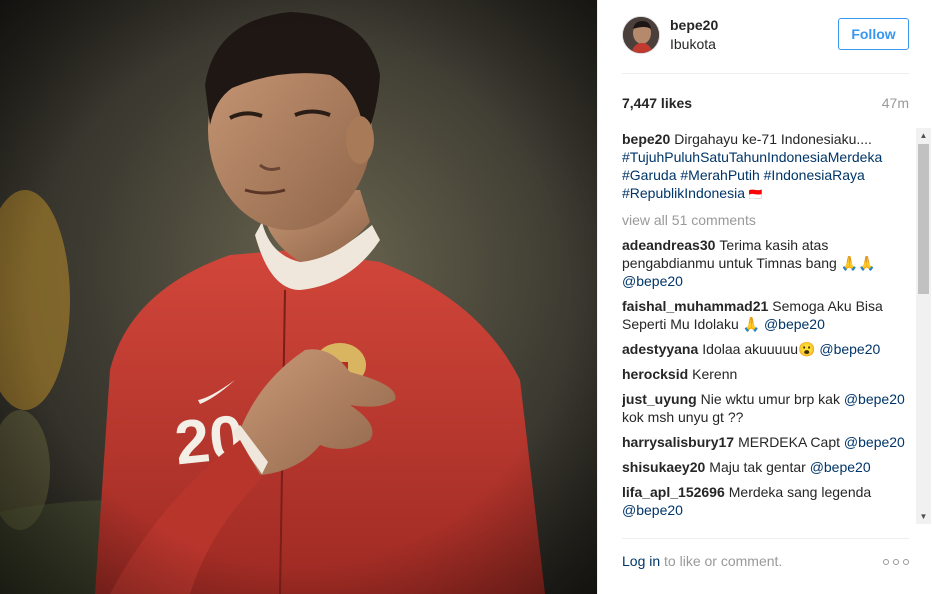  I want to click on comment-text: Nie wktu umur brp kak, so click(770, 399).